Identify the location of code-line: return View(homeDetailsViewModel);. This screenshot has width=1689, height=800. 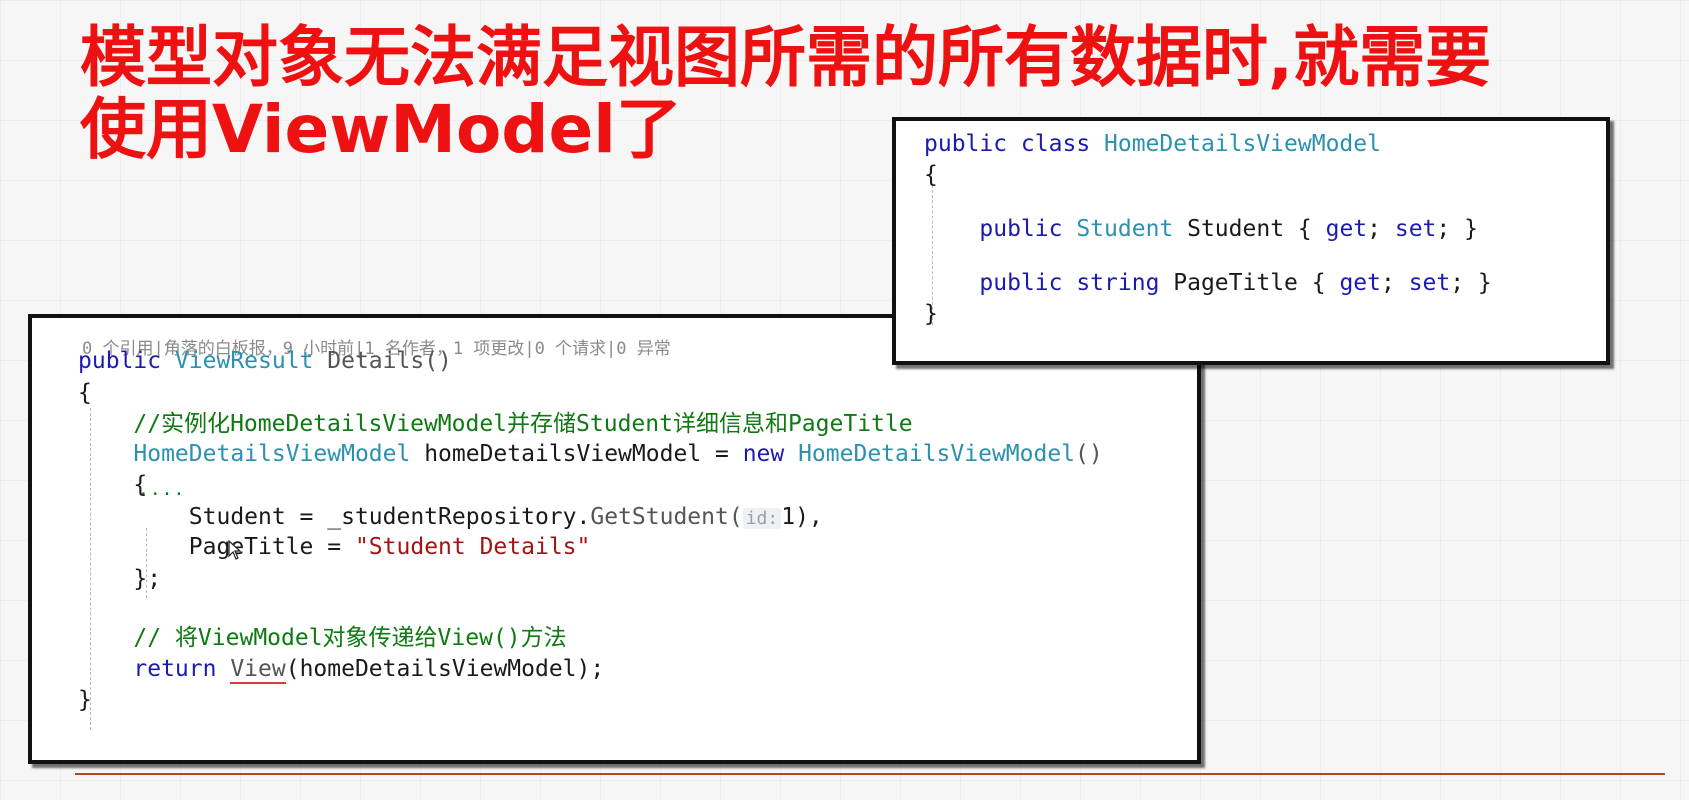
(341, 669).